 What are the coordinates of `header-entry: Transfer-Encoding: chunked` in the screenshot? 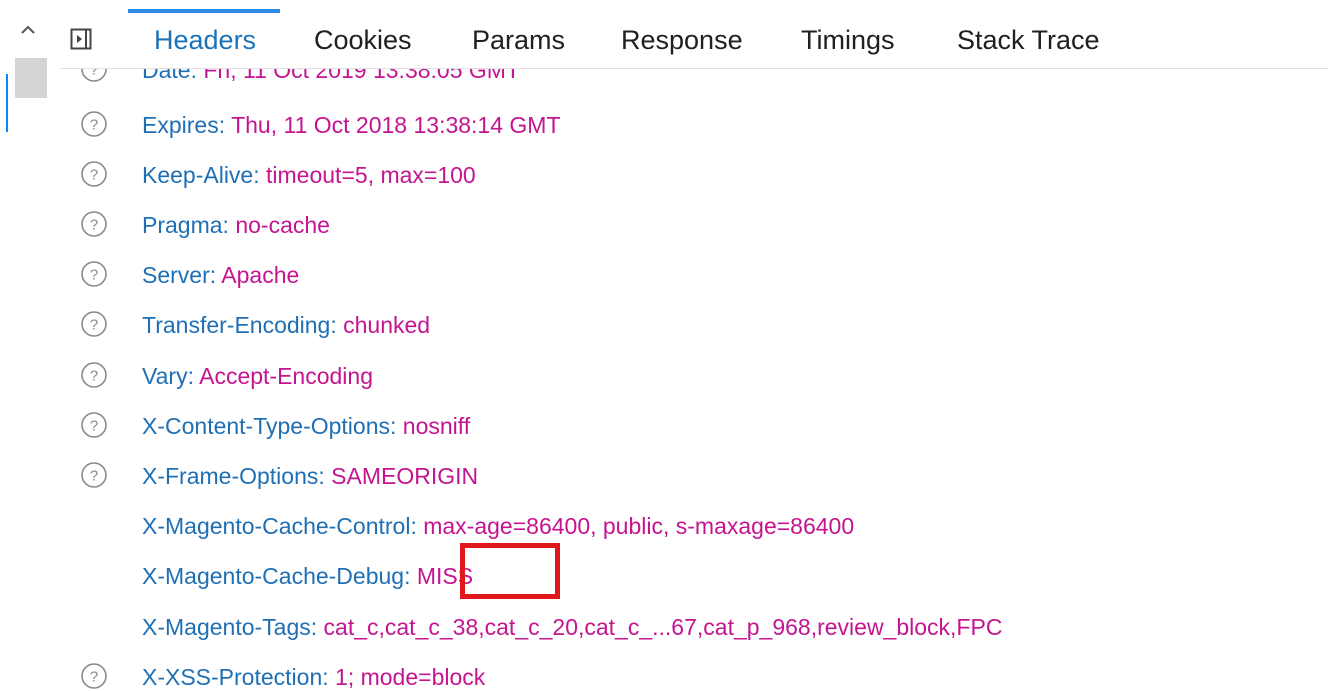 It's located at (286, 325).